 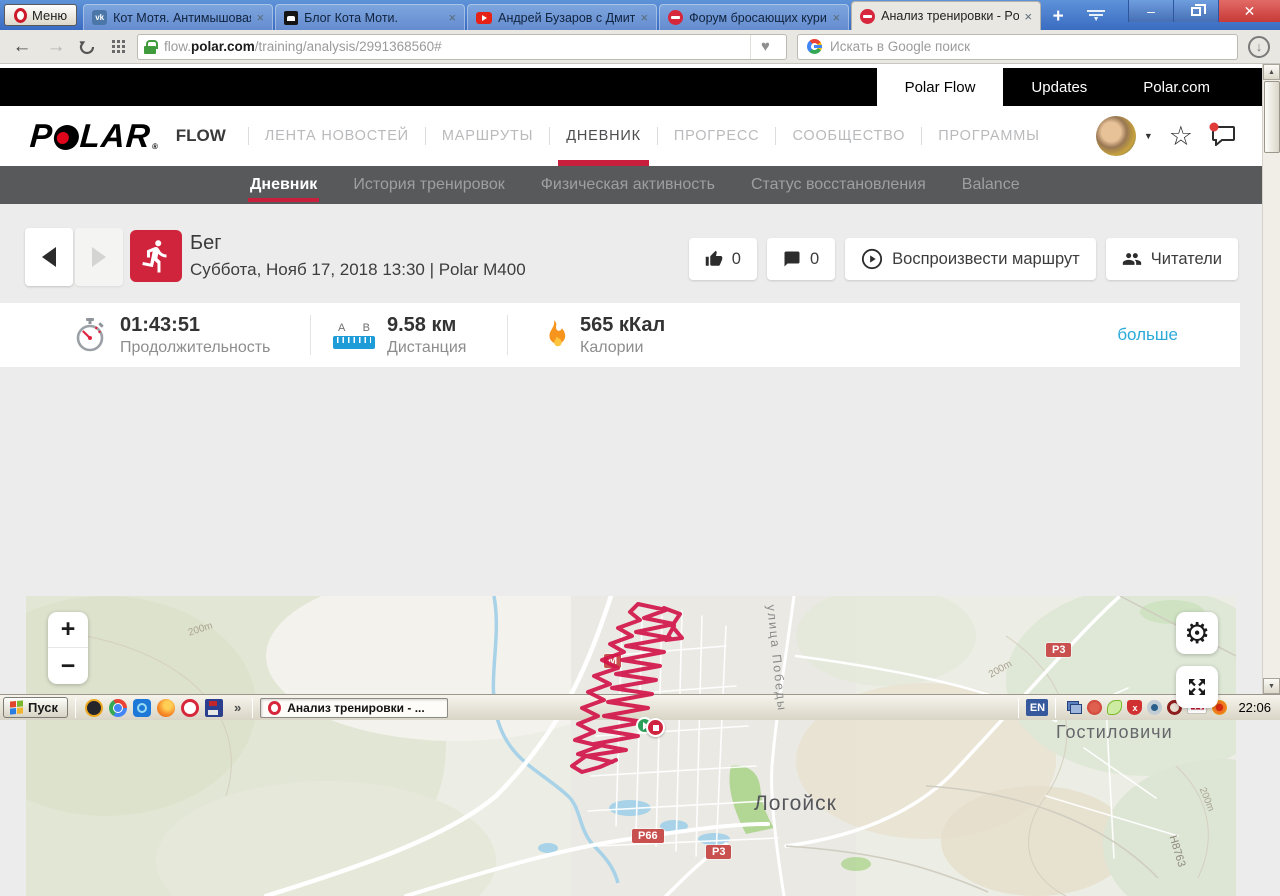 I want to click on prev-session-button, so click(x=49, y=257).